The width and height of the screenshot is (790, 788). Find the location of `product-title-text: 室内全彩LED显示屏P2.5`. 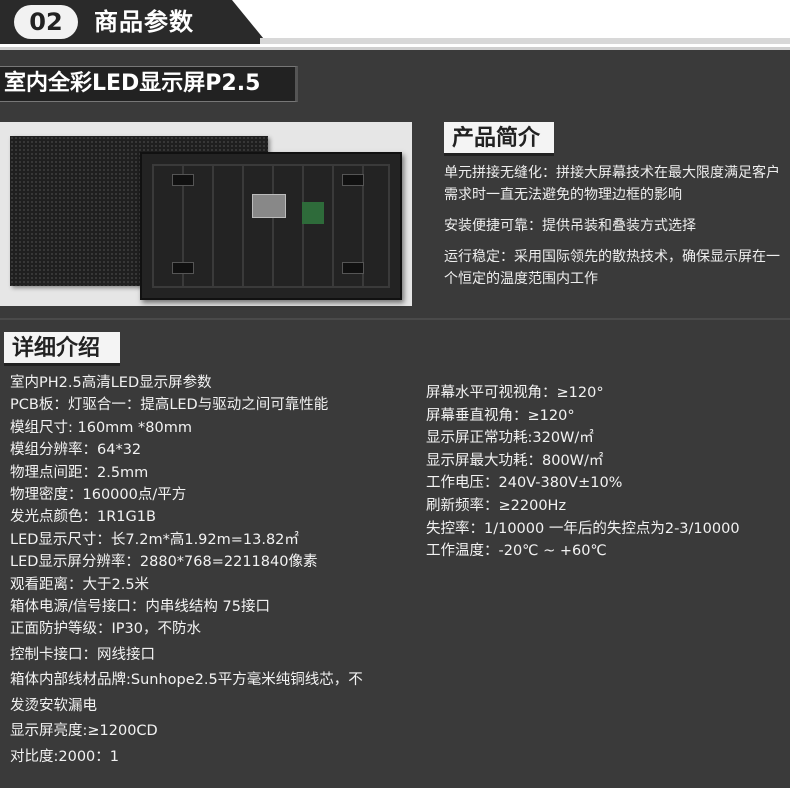

product-title-text: 室内全彩LED显示屏P2.5 is located at coordinates (132, 83).